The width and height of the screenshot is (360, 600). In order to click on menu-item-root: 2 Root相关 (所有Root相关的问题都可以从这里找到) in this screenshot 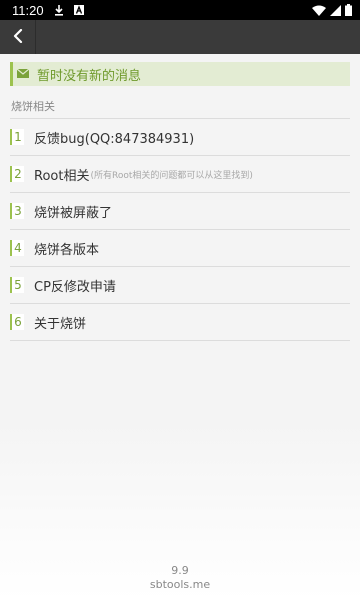, I will do `click(180, 174)`.